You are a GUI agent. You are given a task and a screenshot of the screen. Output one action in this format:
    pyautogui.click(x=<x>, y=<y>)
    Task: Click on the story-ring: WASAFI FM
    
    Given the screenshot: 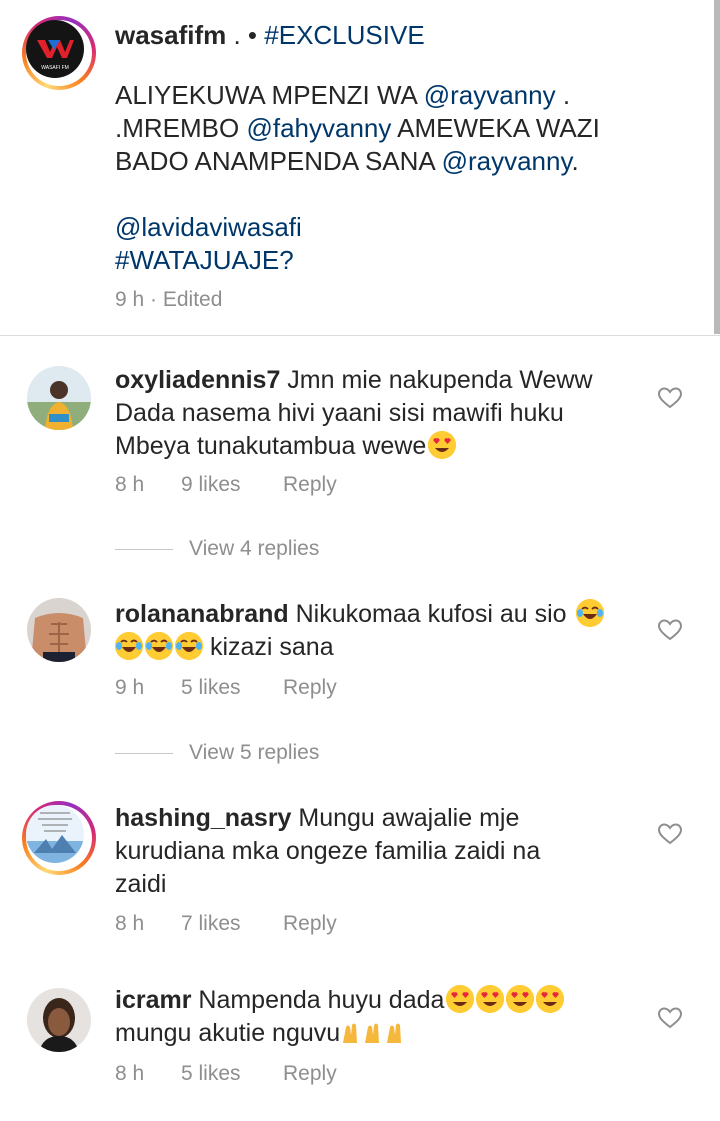 What is the action you would take?
    pyautogui.click(x=59, y=53)
    